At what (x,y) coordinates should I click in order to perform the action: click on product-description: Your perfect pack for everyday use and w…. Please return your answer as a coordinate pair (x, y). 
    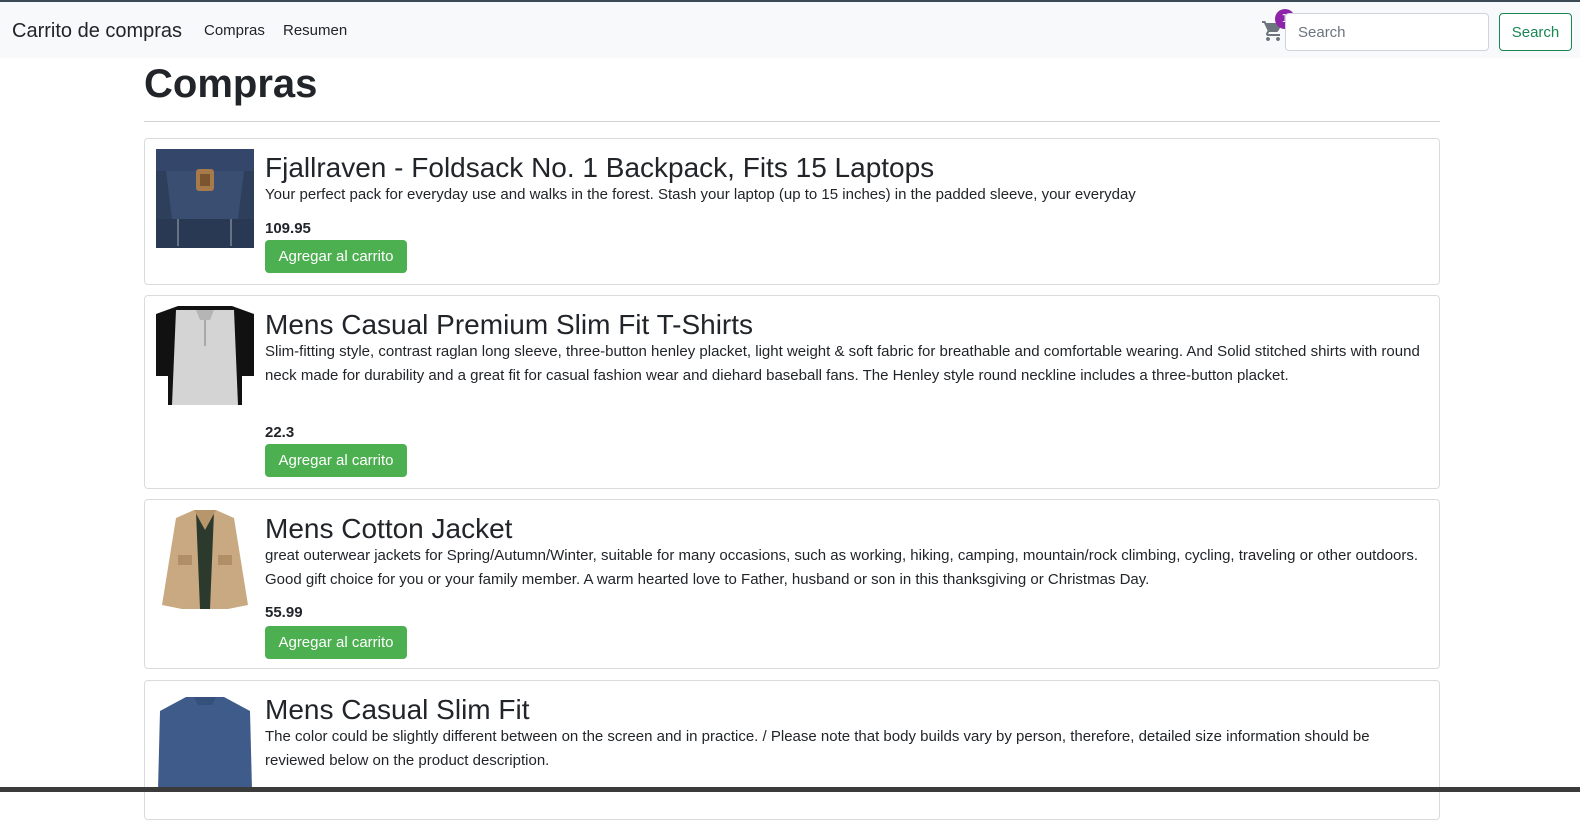
    Looking at the image, I should click on (700, 194).